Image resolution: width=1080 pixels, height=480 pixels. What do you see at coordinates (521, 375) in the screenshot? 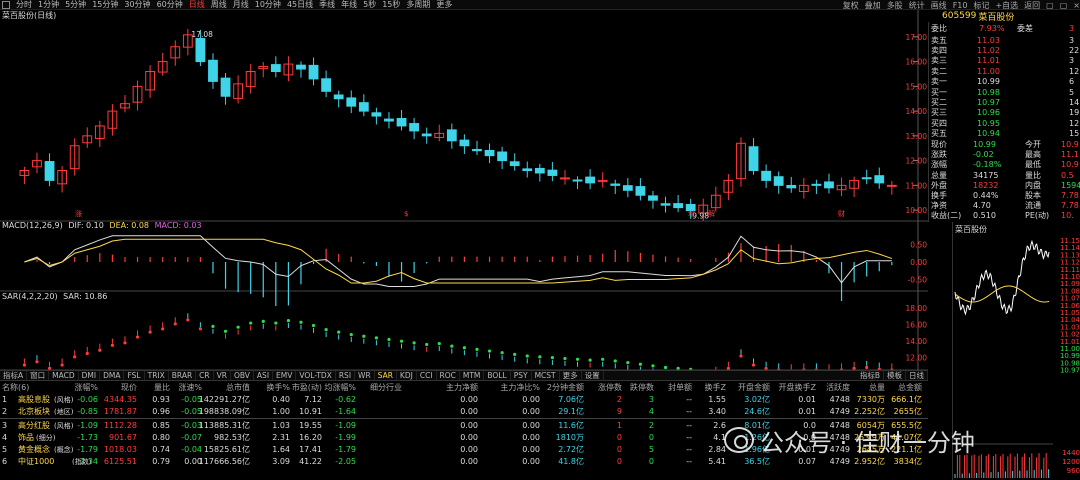
I see `tab-22: PSY` at bounding box center [521, 375].